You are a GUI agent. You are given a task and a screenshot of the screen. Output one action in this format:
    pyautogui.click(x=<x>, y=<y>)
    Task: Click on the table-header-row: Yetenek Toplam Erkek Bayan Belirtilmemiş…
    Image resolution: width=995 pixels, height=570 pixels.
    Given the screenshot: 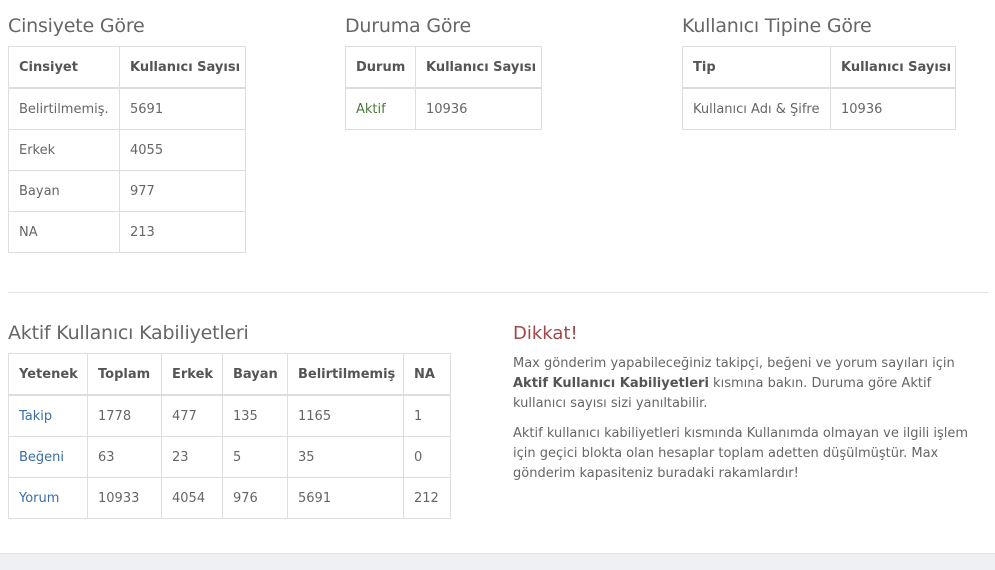 What is the action you would take?
    pyautogui.click(x=229, y=374)
    